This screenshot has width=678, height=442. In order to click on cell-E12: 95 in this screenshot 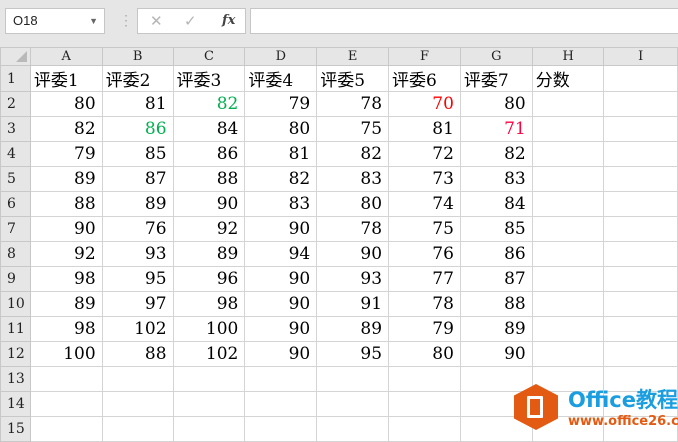, I will do `click(353, 354)`.